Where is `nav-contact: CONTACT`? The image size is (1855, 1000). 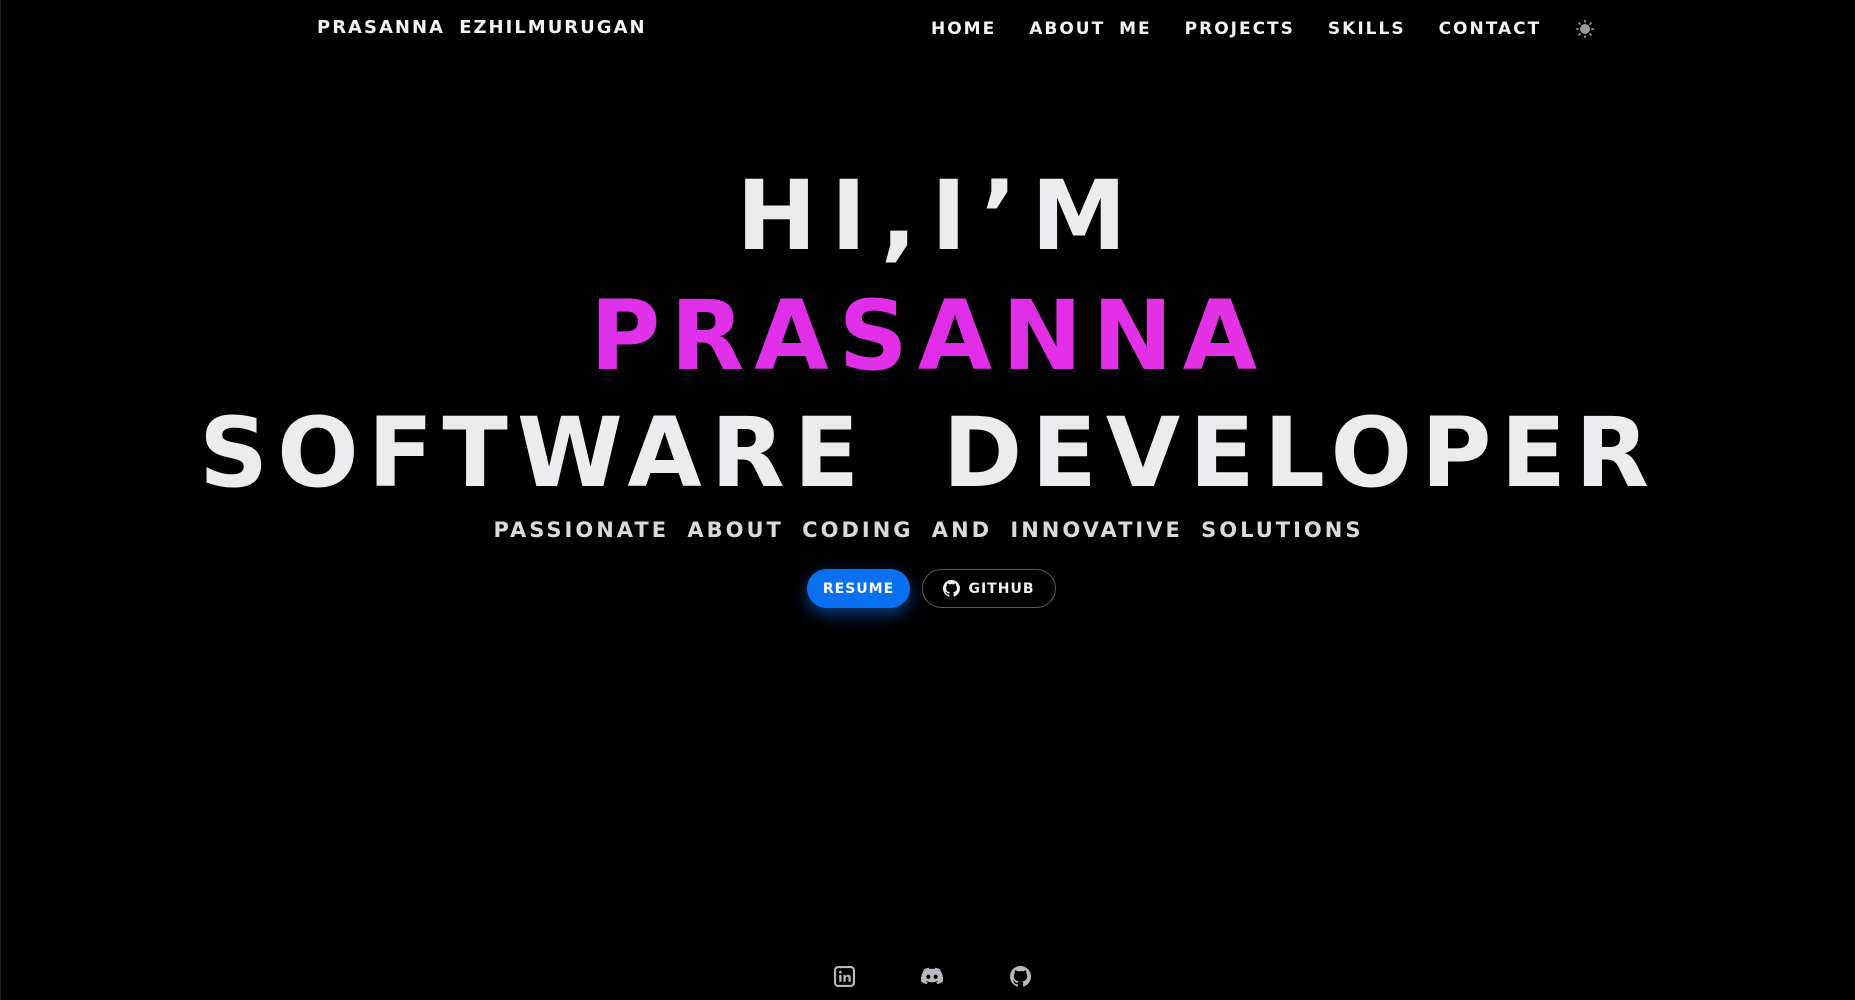 nav-contact: CONTACT is located at coordinates (1490, 29).